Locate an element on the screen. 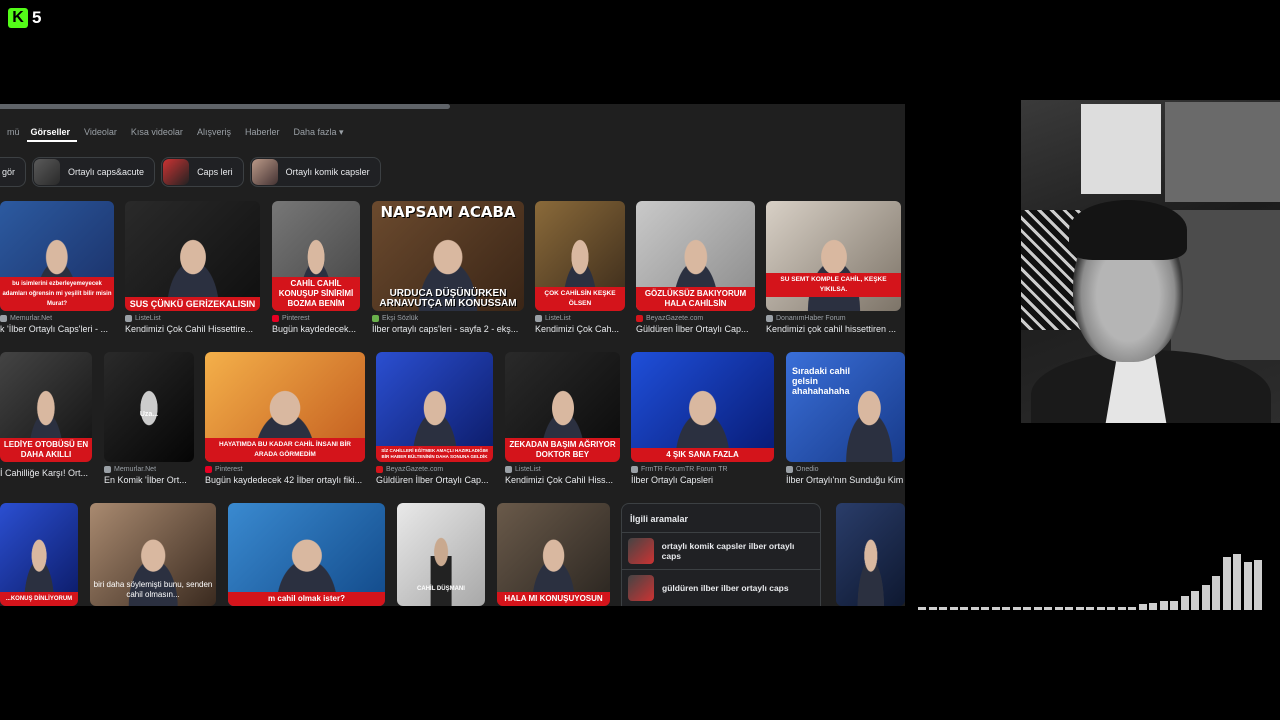  image-result is located at coordinates (870, 554).